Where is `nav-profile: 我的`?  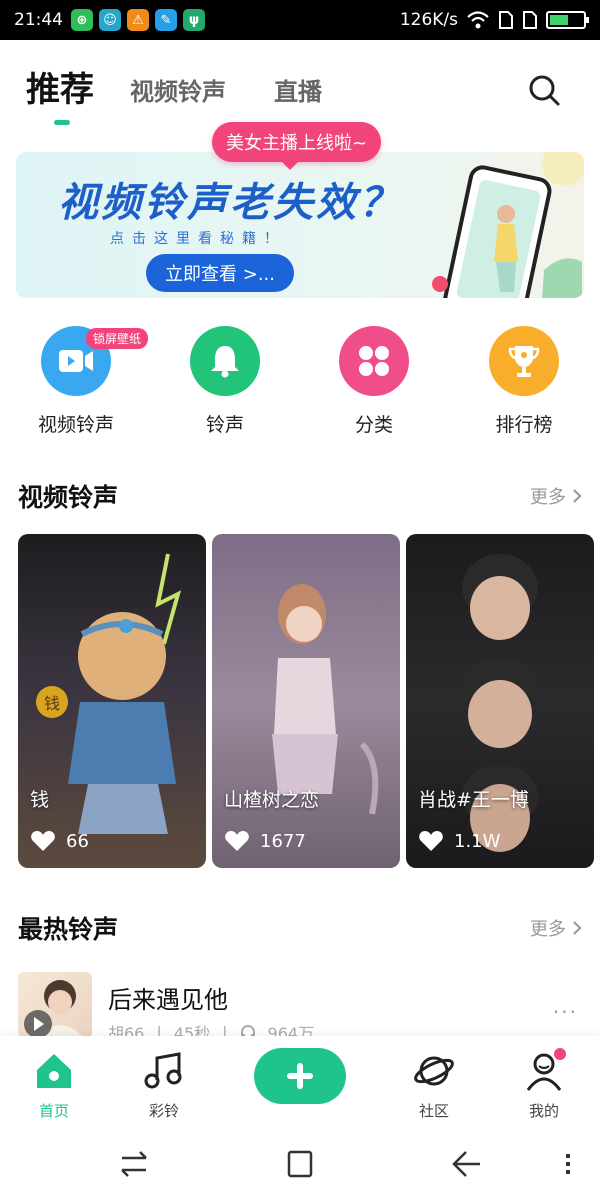
nav-profile: 我的 is located at coordinates (544, 1084).